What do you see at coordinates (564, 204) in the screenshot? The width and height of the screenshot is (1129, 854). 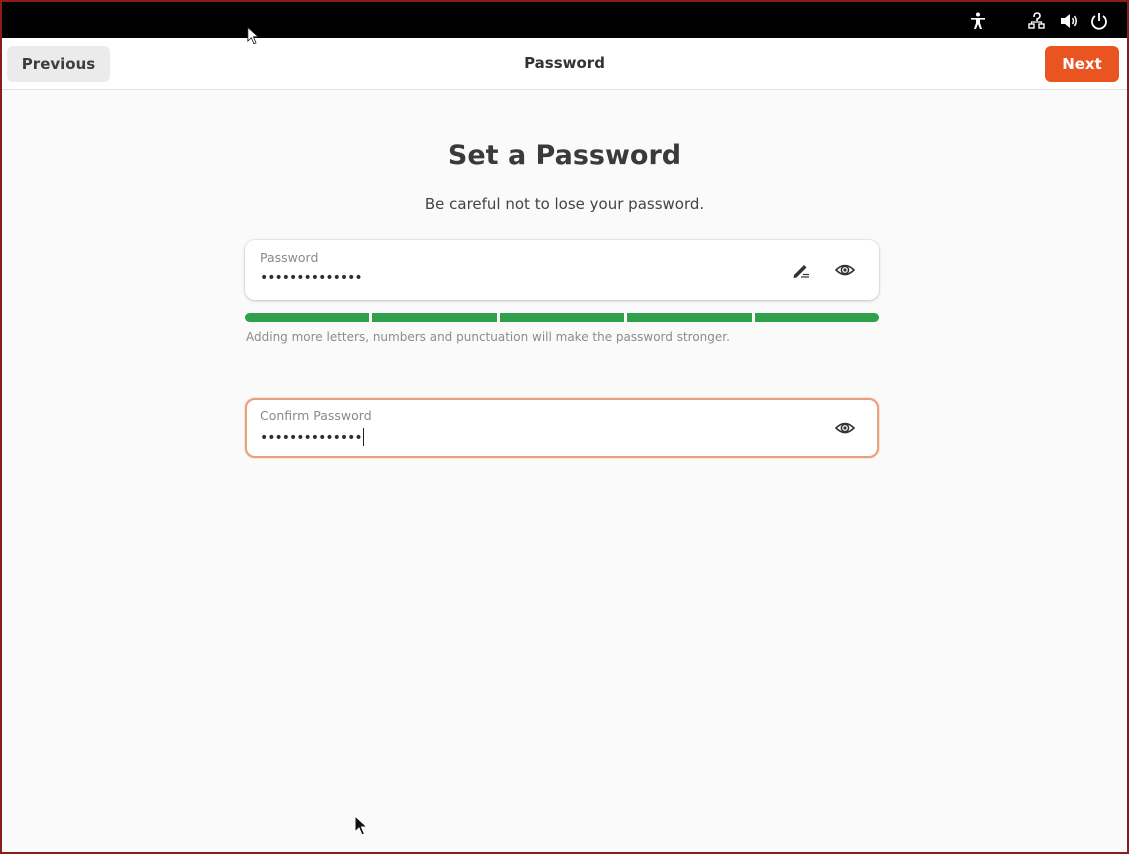 I see `subtitle: Be careful not to lose your password.` at bounding box center [564, 204].